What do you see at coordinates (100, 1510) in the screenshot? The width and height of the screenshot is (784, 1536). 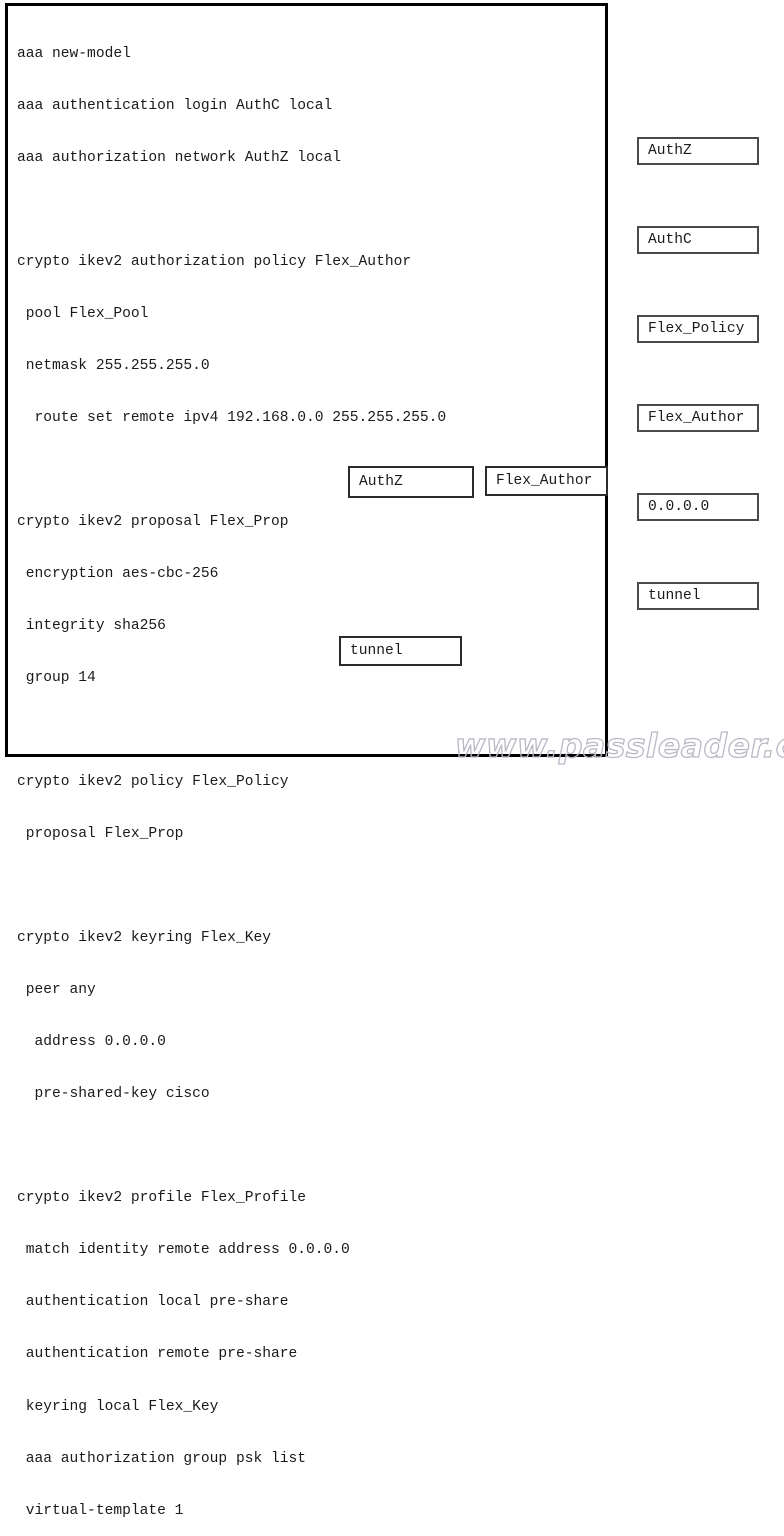 I see `config-line: virtual-template 1` at bounding box center [100, 1510].